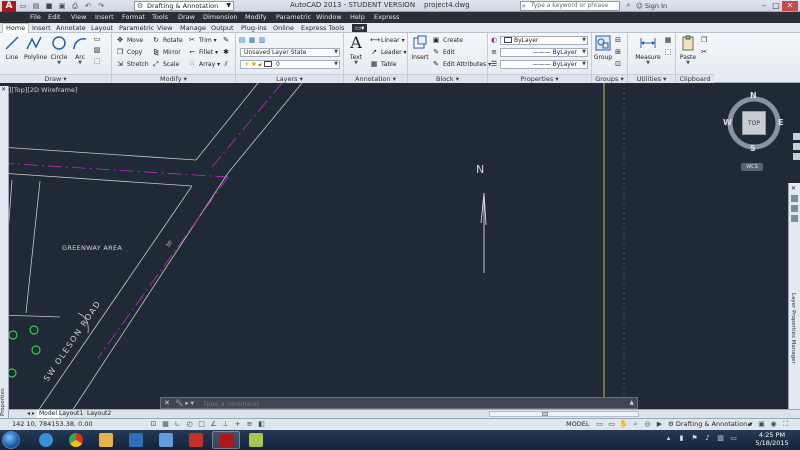 The height and width of the screenshot is (450, 800). Describe the element at coordinates (184, 6) in the screenshot. I see `workspace-select: ⚙ Drafting & Annotation ▼` at that location.